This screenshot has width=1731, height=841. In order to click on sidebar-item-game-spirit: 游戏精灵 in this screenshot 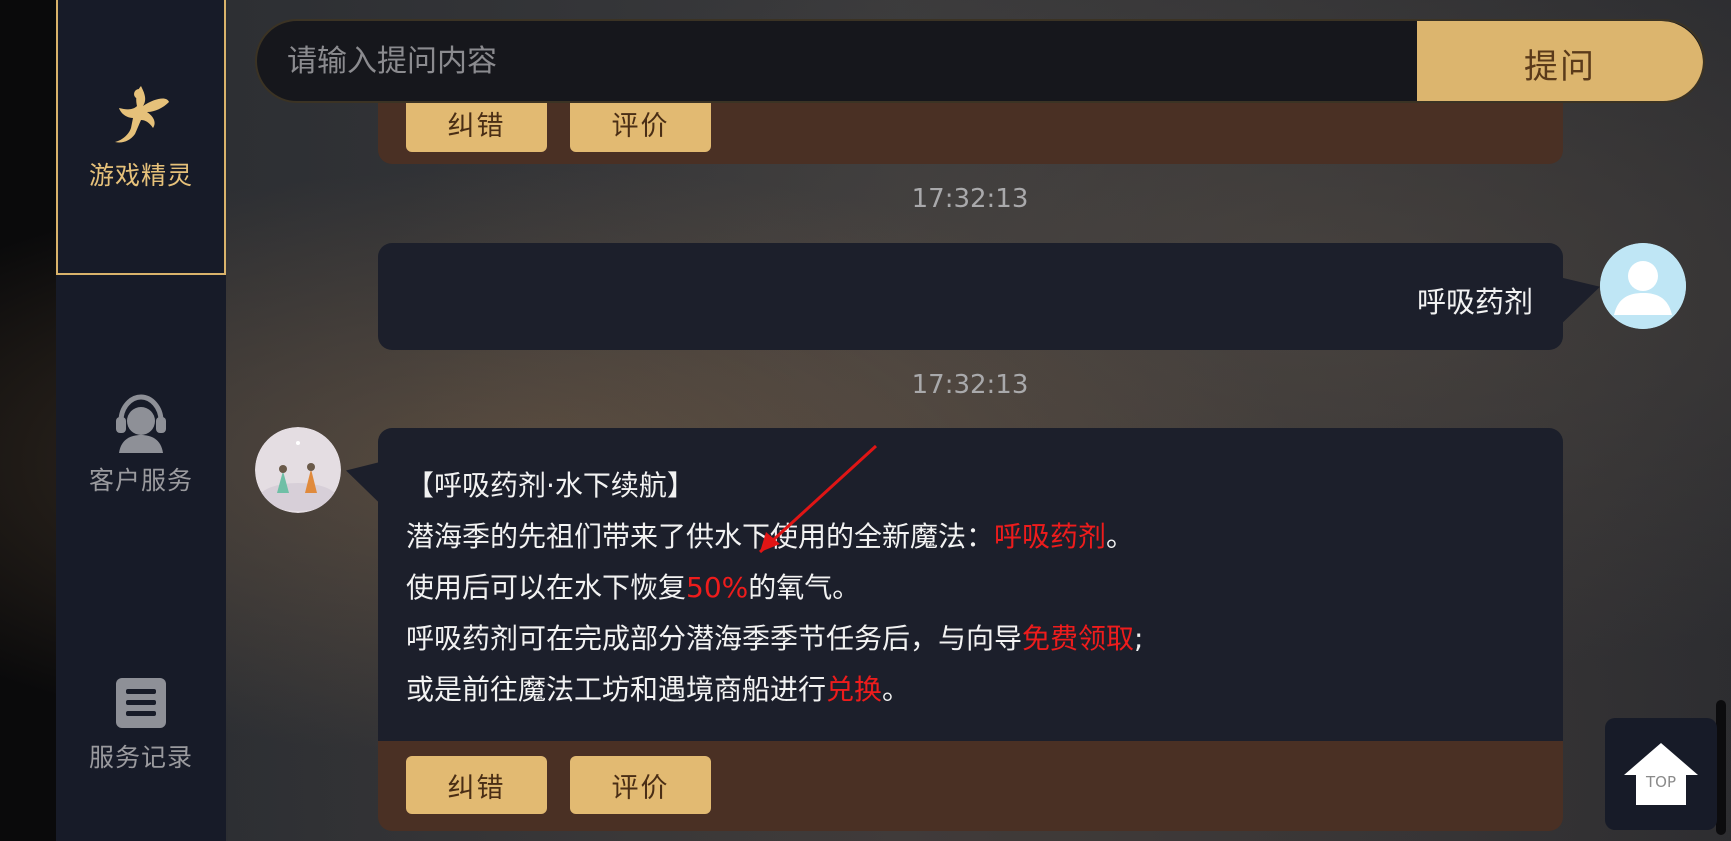, I will do `click(141, 137)`.